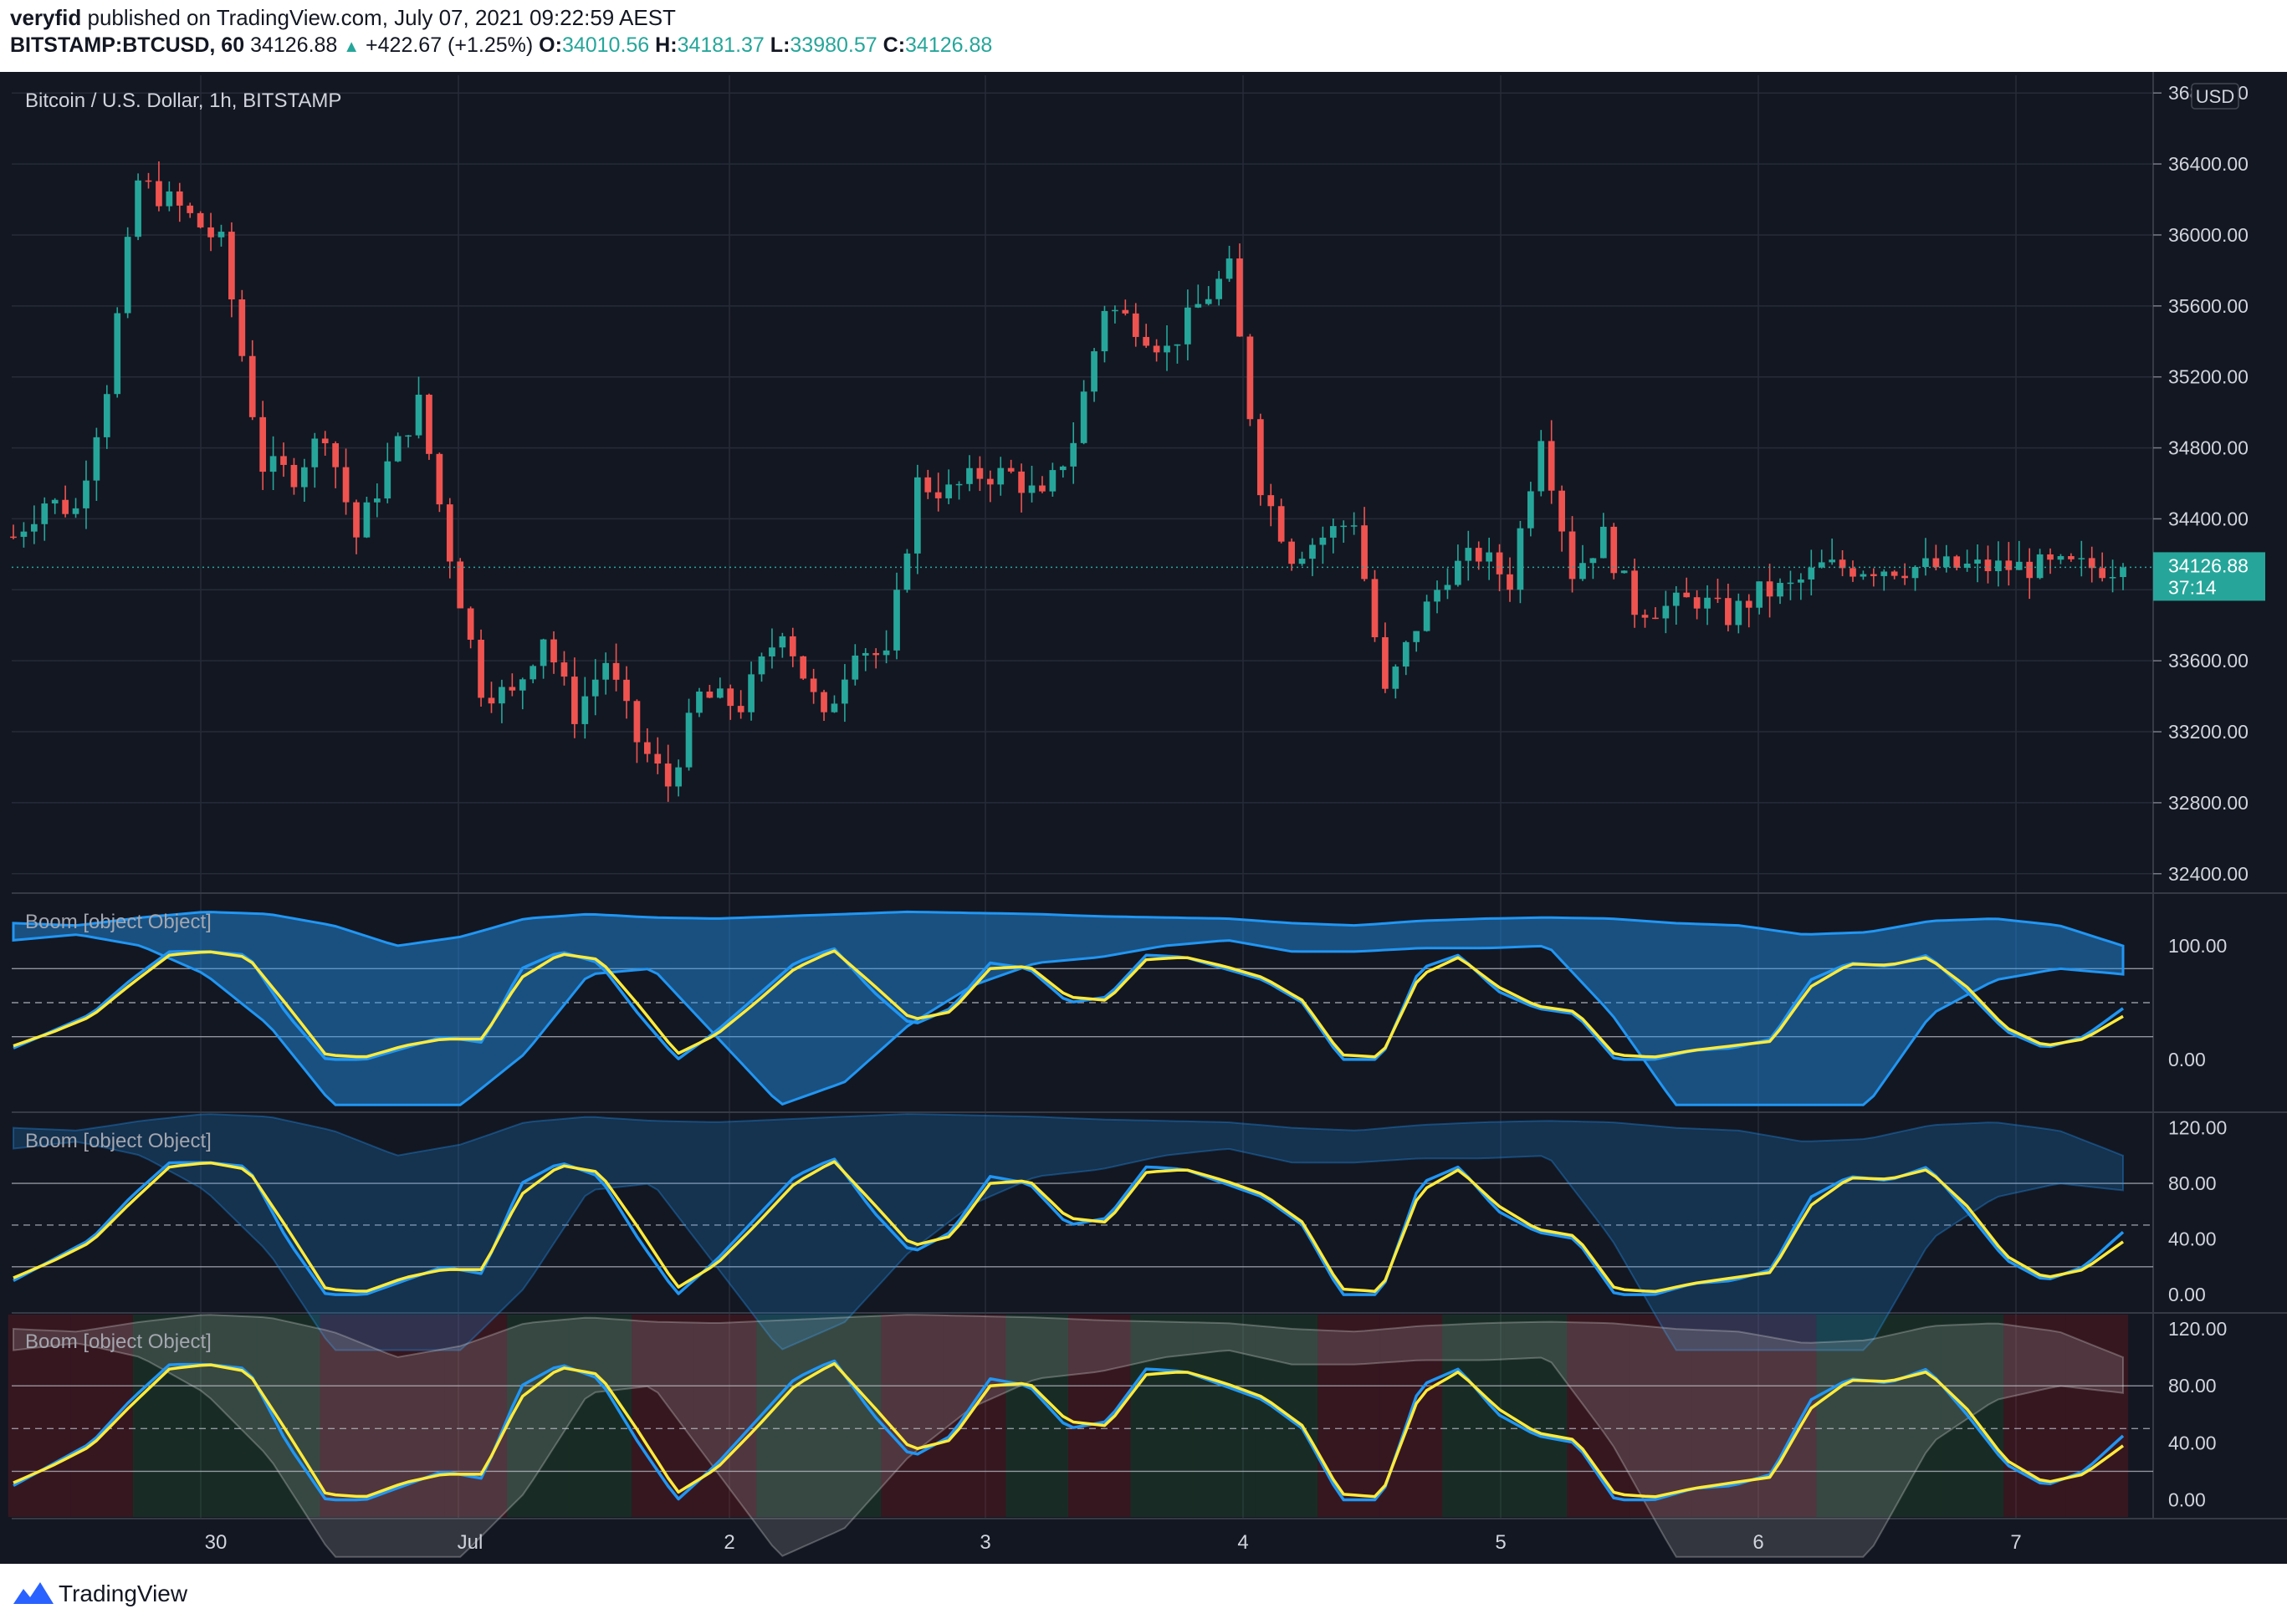 This screenshot has width=2287, height=1624. I want to click on time-tick-label: 6, so click(1757, 1542).